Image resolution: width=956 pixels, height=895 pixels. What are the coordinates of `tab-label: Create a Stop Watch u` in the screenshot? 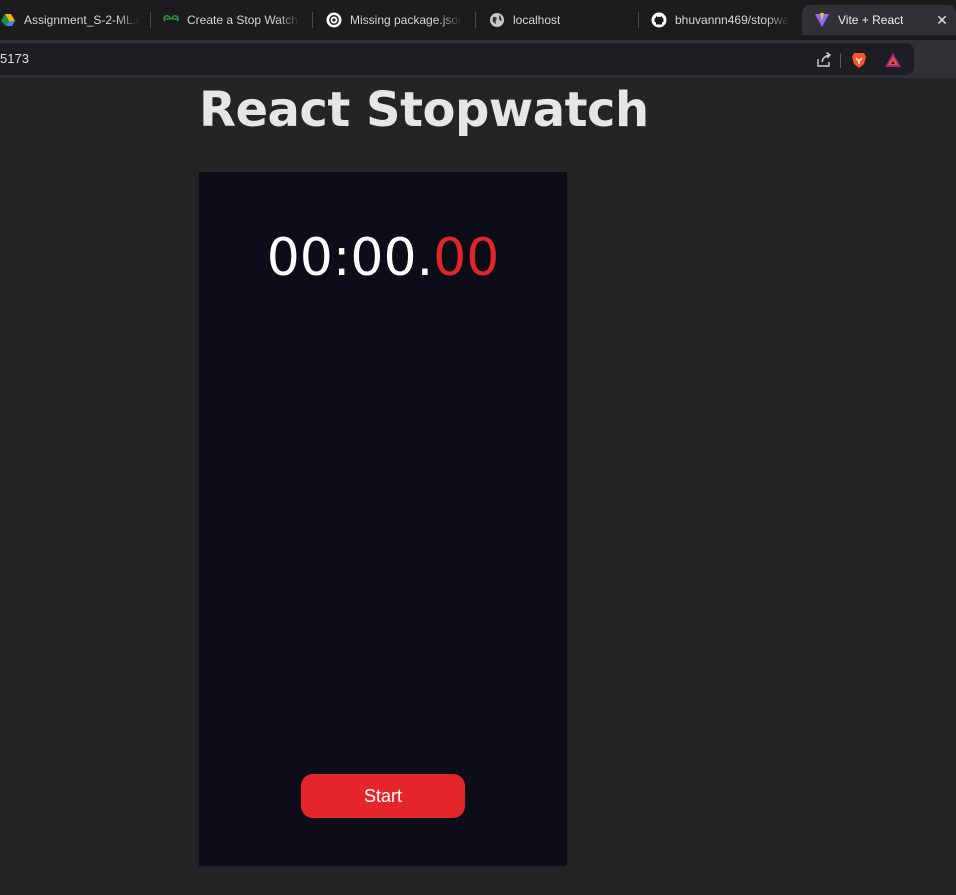 It's located at (243, 20).